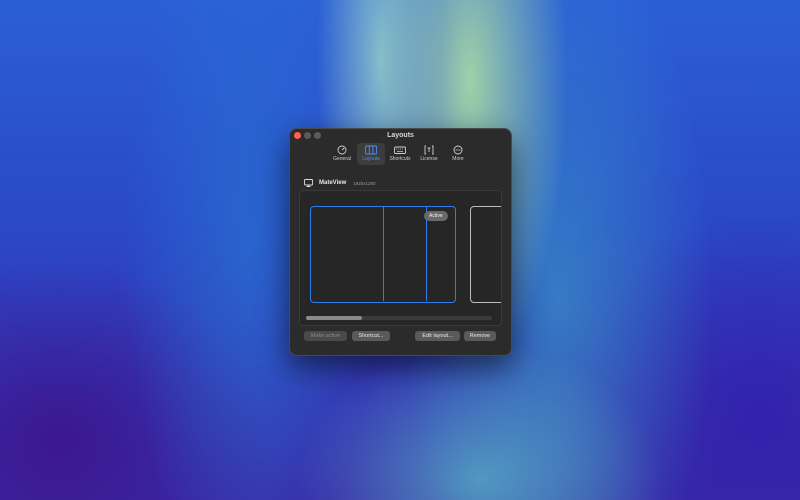  I want to click on display-icon, so click(308, 183).